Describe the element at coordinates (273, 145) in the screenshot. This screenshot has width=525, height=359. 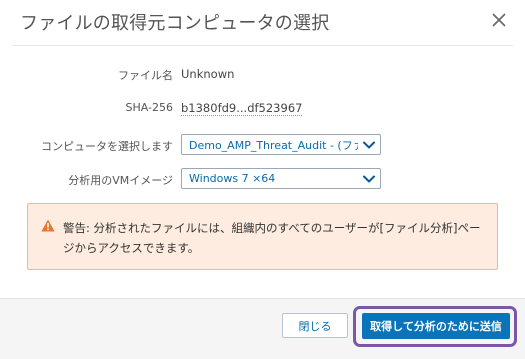
I see `computer-select-value: Demo_AMP_Threat_Audit - (ファ` at that location.